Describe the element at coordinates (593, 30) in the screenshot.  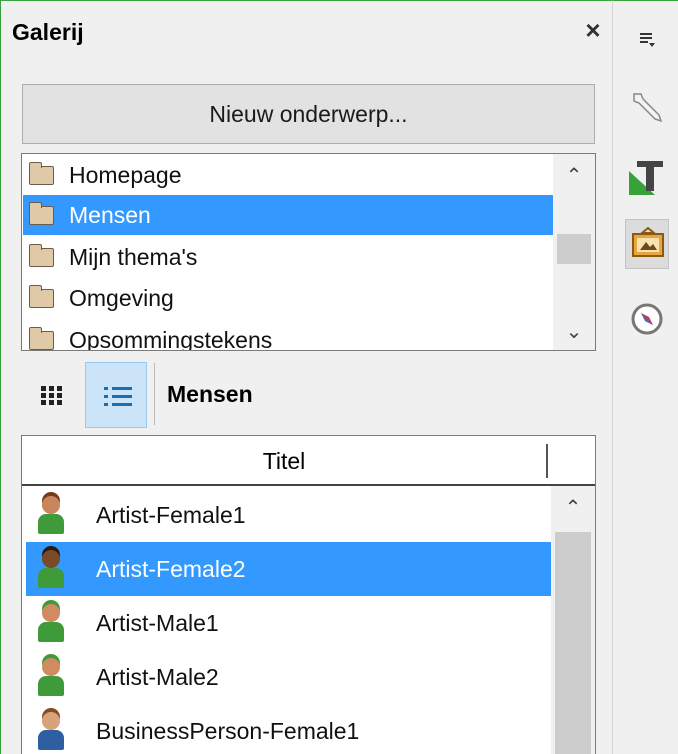
I see `close-icon: ×` at that location.